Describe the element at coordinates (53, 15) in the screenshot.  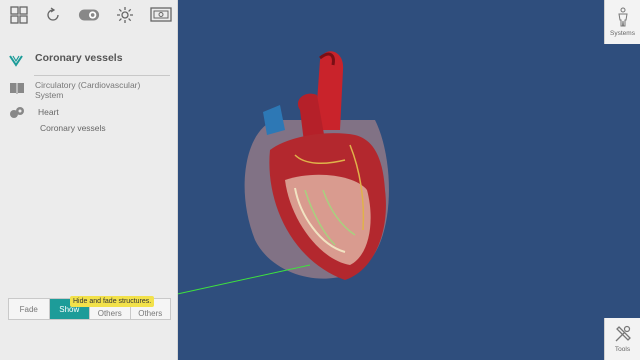
I see `reset-icon` at that location.